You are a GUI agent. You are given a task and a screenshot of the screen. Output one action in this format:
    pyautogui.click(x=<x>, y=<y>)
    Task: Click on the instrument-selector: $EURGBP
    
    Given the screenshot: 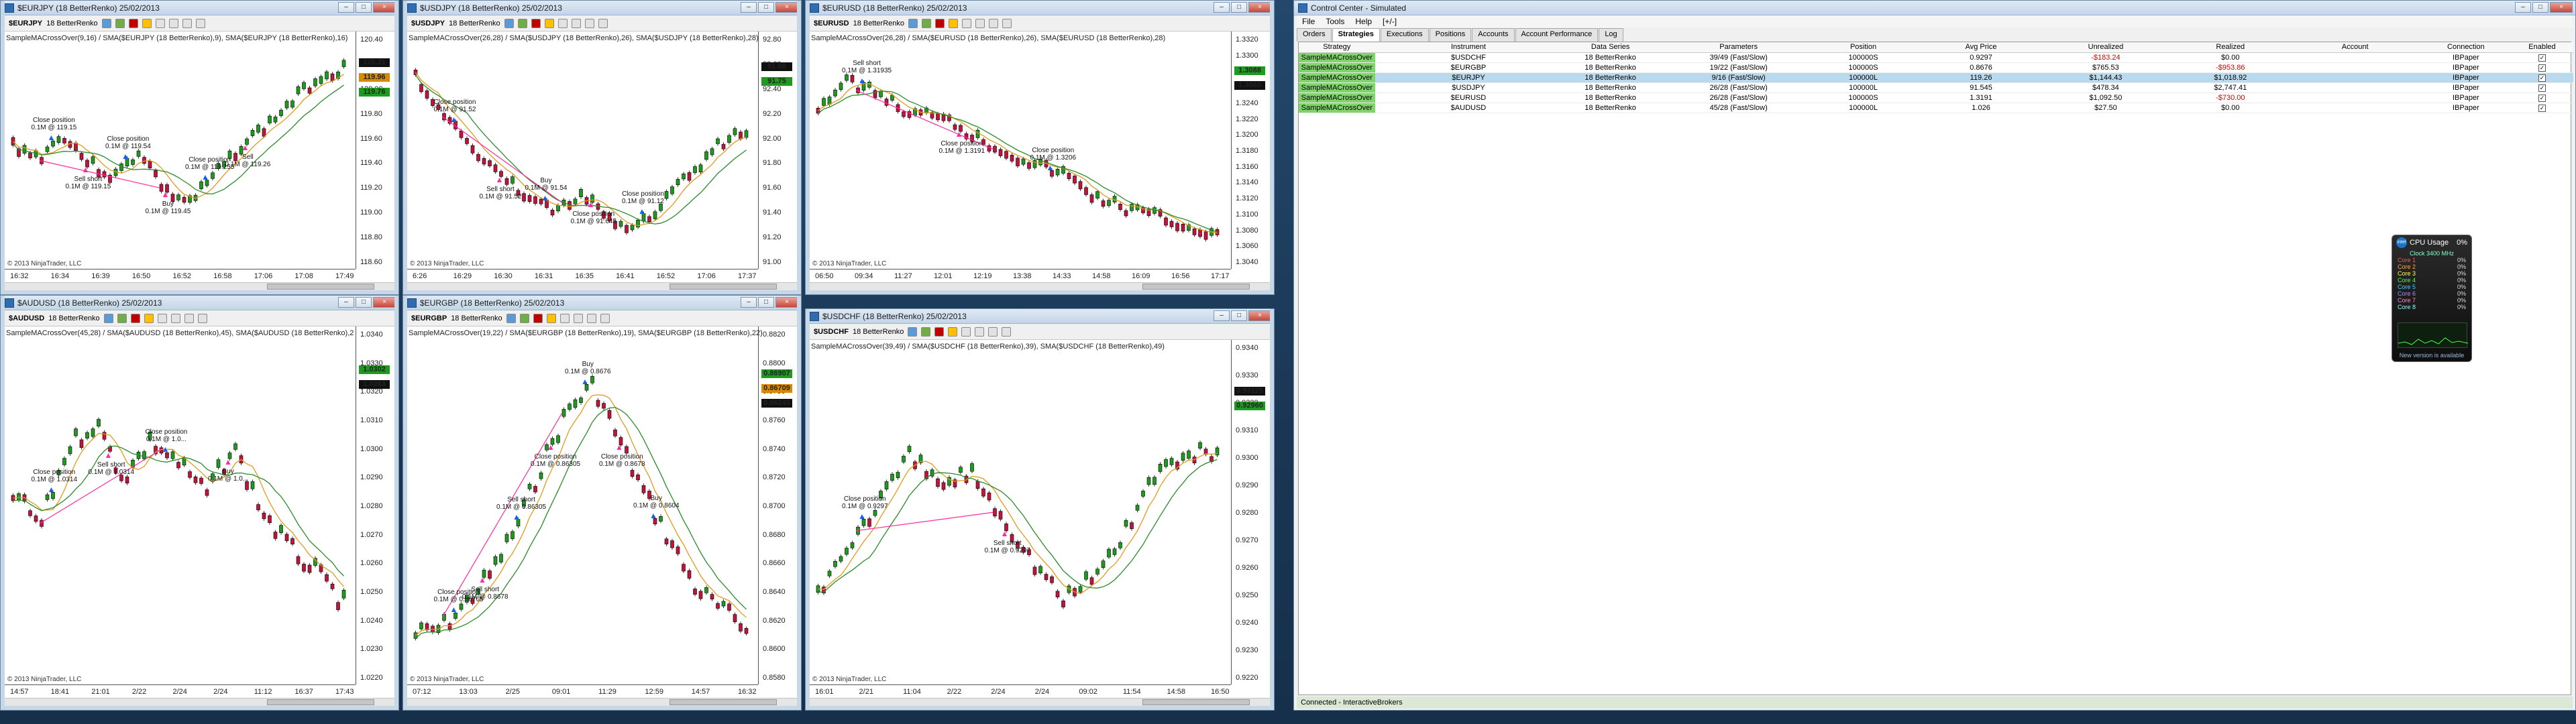 What is the action you would take?
    pyautogui.click(x=429, y=318)
    